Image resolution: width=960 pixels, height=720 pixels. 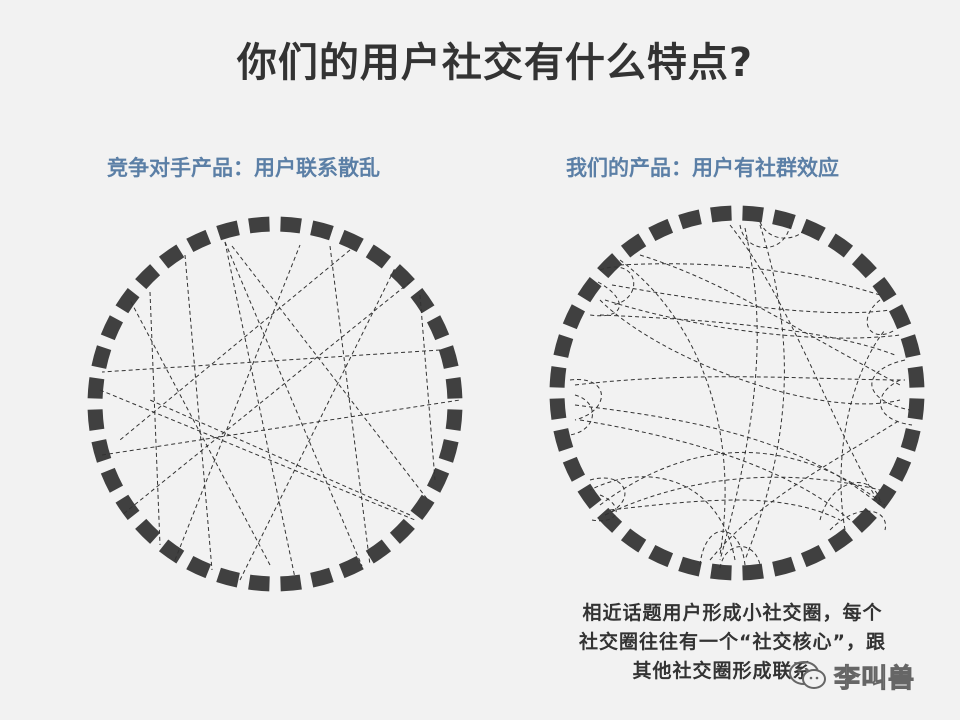 What do you see at coordinates (874, 678) in the screenshot?
I see `watermark-text: 李叫兽` at bounding box center [874, 678].